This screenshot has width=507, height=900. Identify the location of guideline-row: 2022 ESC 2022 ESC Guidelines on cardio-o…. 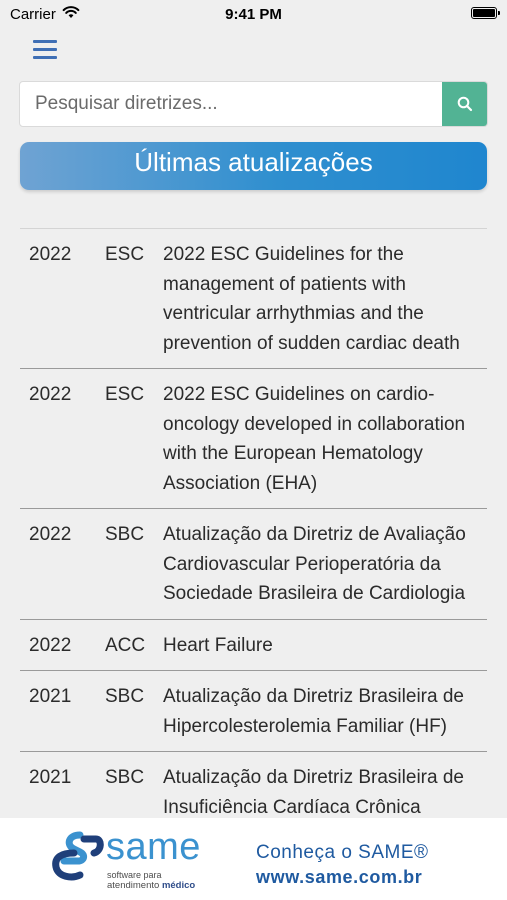
(253, 438).